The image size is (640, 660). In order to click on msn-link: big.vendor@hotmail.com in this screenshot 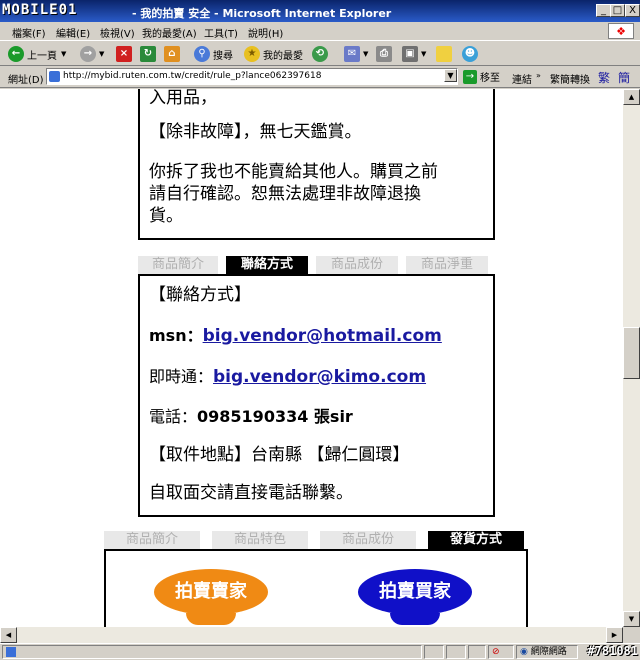, I will do `click(322, 336)`.